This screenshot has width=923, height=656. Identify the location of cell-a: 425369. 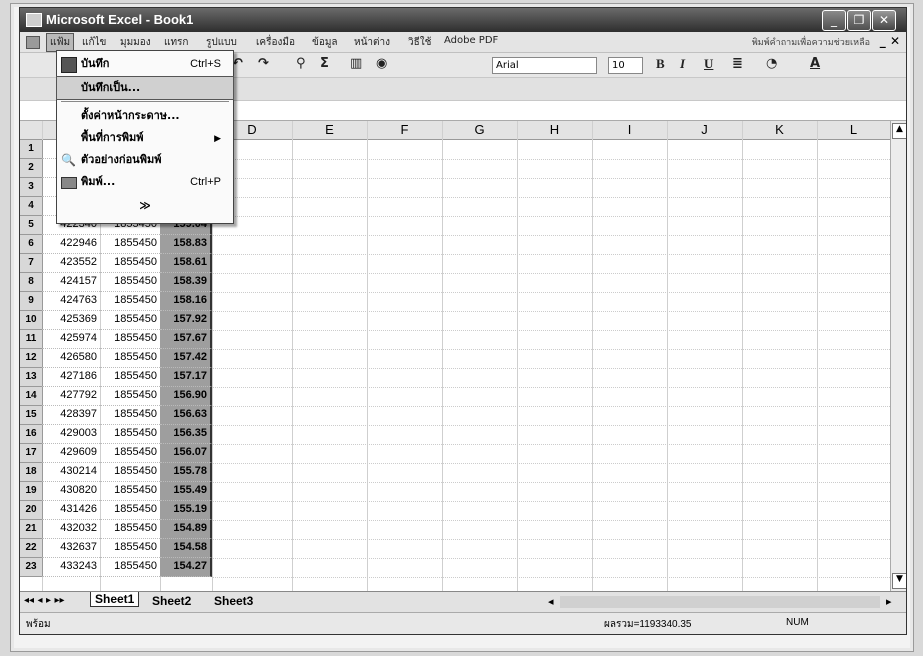
(71, 320).